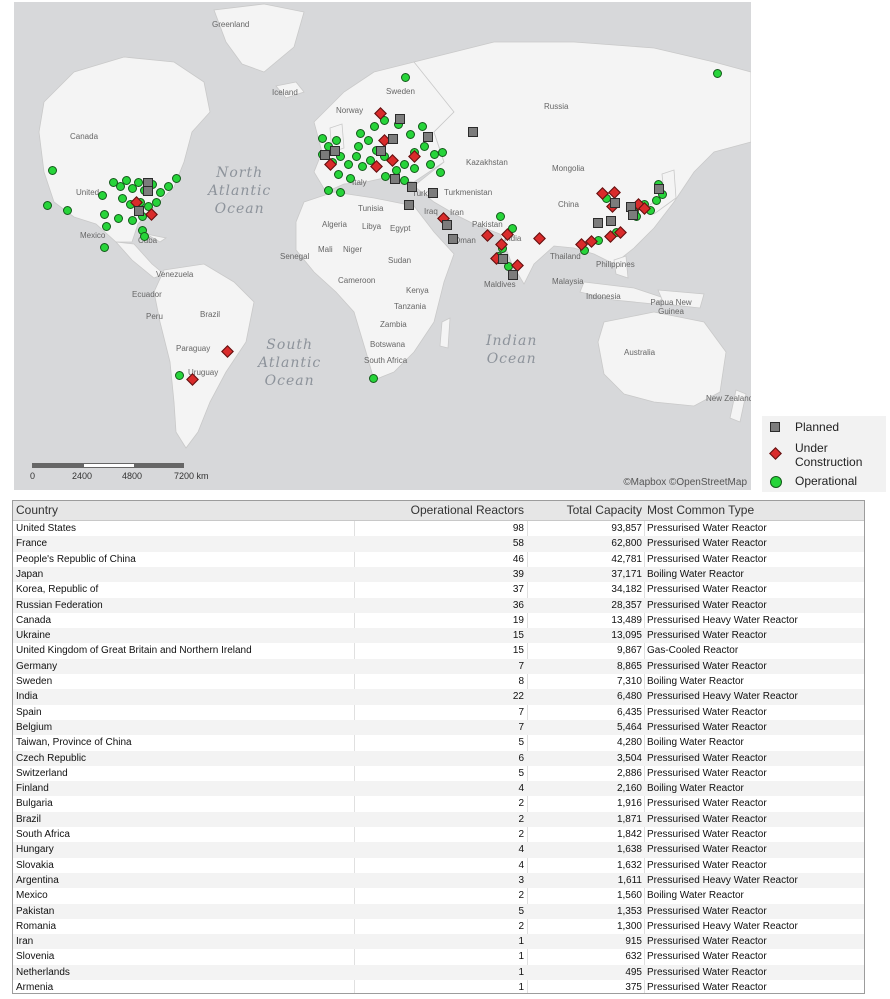 This screenshot has width=890, height=999. Describe the element at coordinates (438, 865) in the screenshot. I see `table-row: Slovakia 4 1,632 Pressurised Water Reactor` at that location.